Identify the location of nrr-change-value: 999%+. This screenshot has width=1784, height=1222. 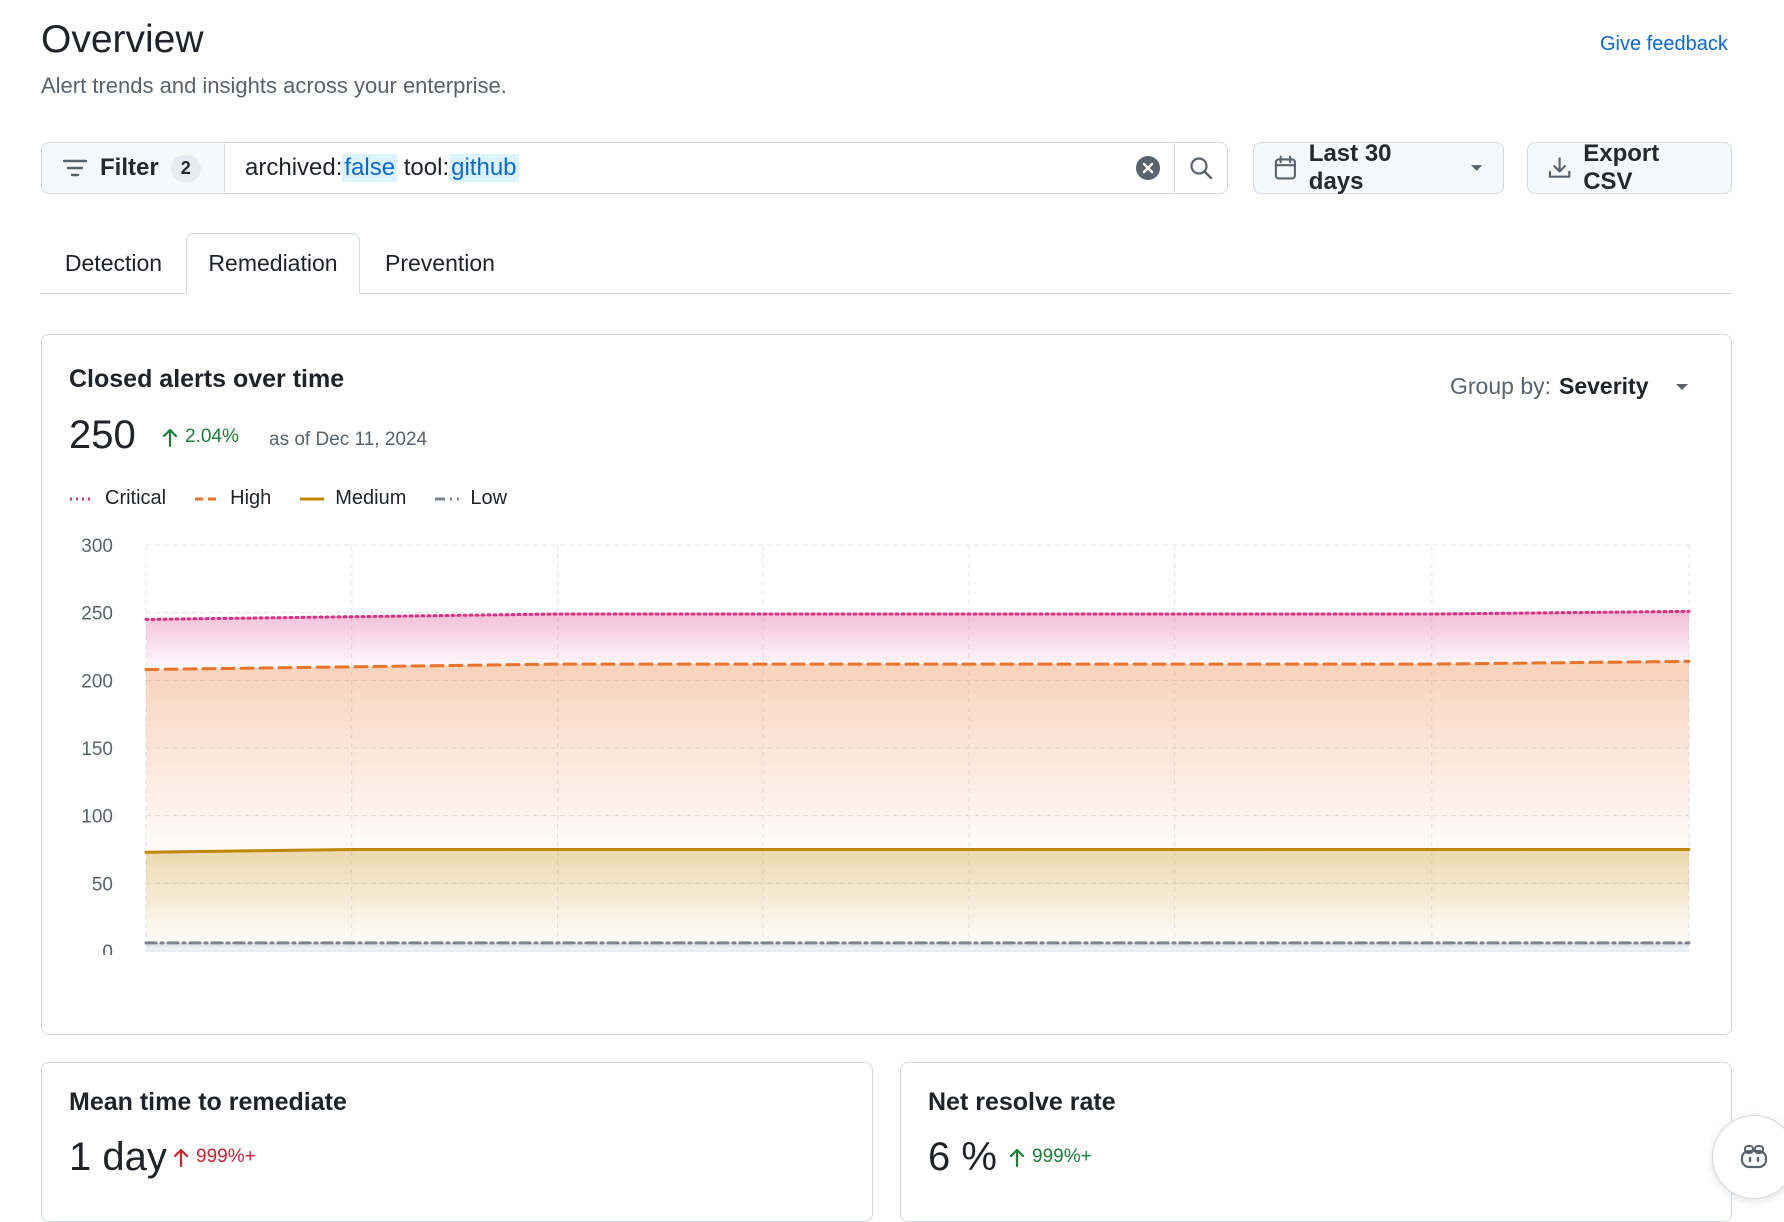
(1062, 1156).